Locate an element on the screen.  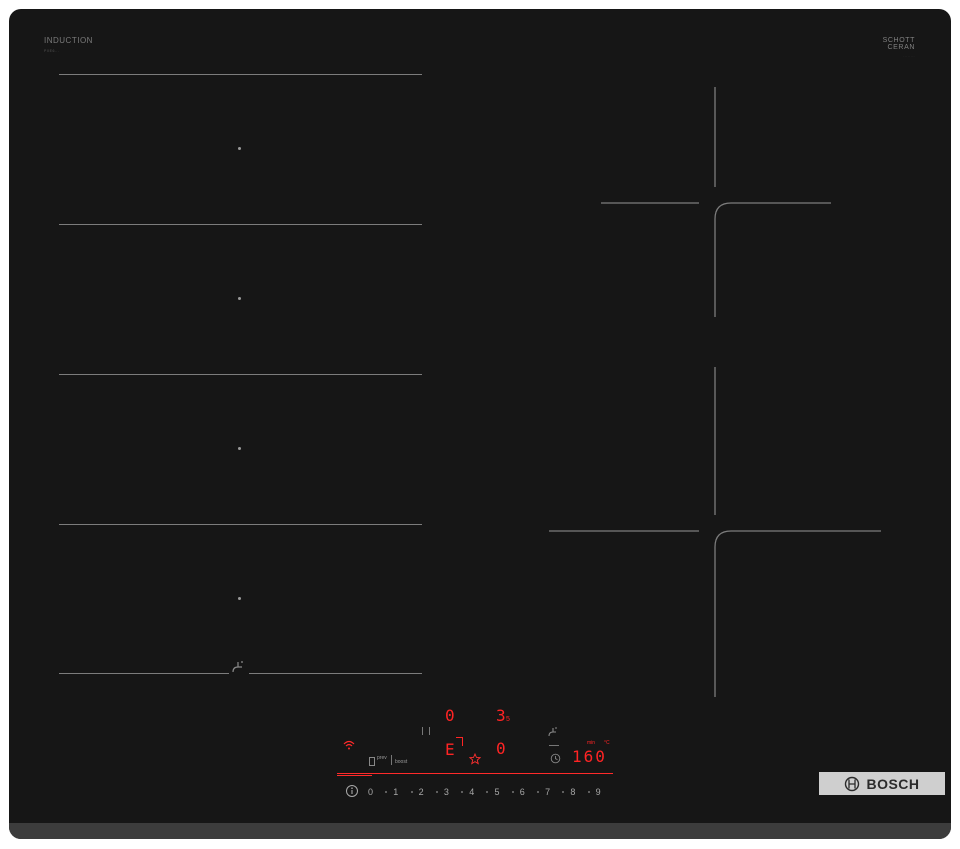
info-icon is located at coordinates (352, 791).